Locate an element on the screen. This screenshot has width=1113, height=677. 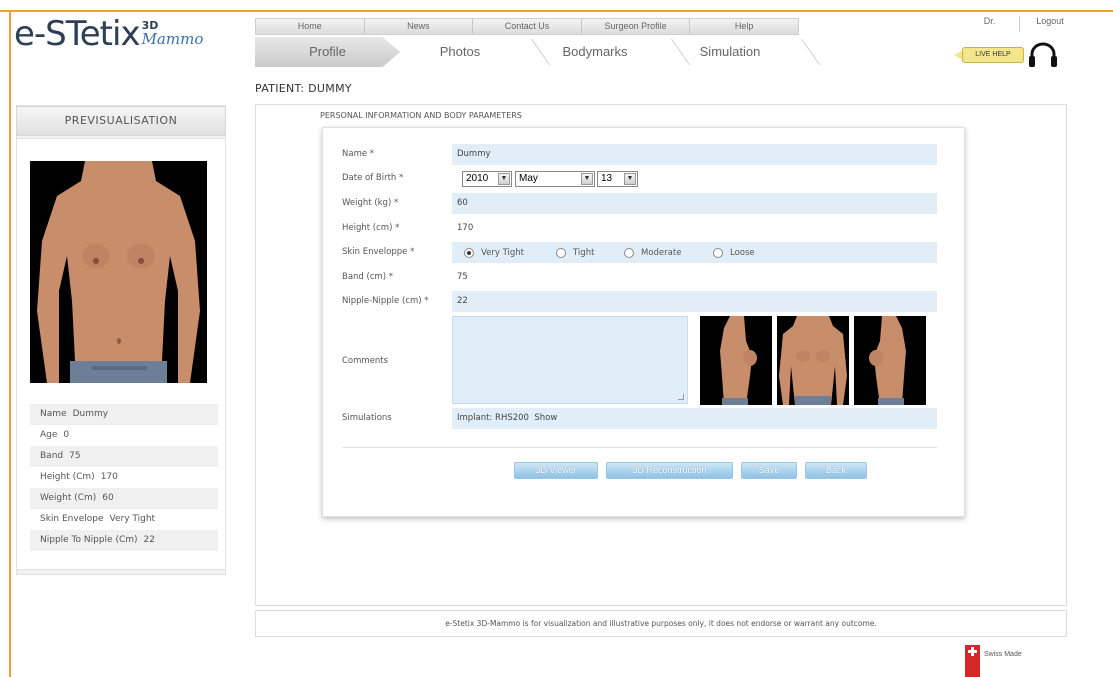
simulations-label: Simulations is located at coordinates (367, 418).